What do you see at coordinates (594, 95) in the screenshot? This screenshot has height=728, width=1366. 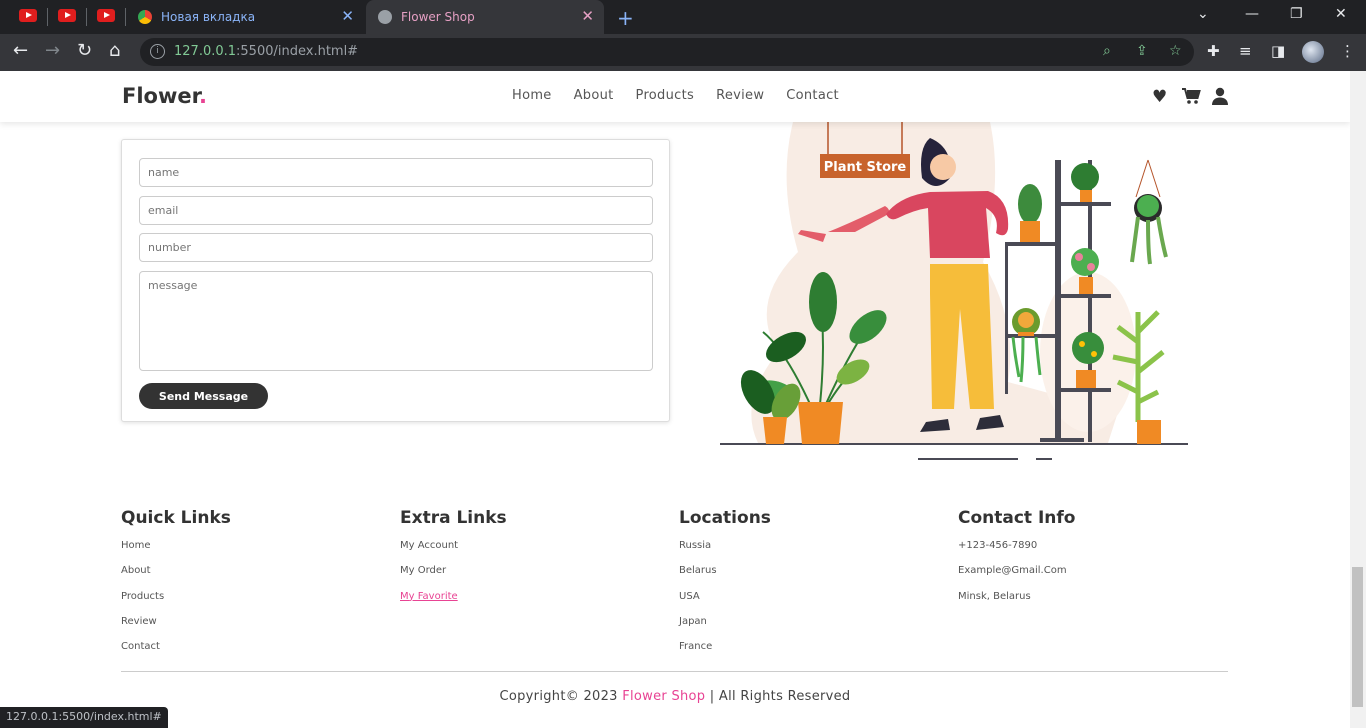 I see `nav-about: About` at bounding box center [594, 95].